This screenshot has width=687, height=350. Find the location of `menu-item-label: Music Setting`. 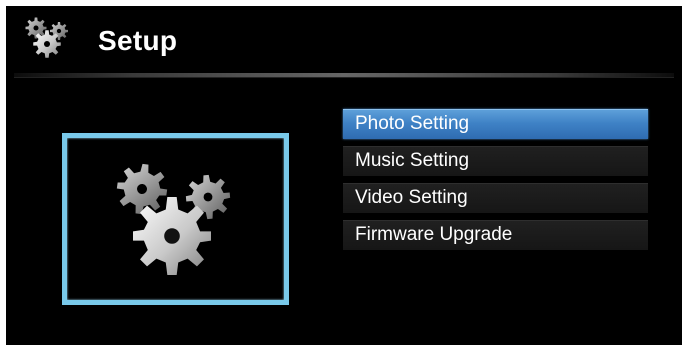

menu-item-label: Music Setting is located at coordinates (412, 160).